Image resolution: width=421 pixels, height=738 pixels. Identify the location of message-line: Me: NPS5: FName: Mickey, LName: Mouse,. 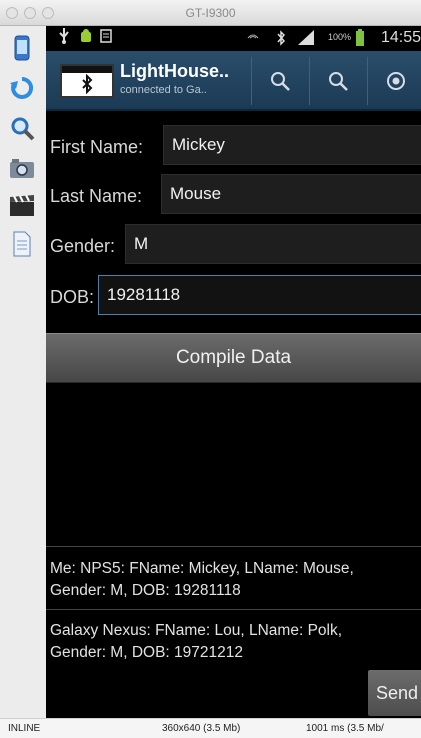
(202, 568).